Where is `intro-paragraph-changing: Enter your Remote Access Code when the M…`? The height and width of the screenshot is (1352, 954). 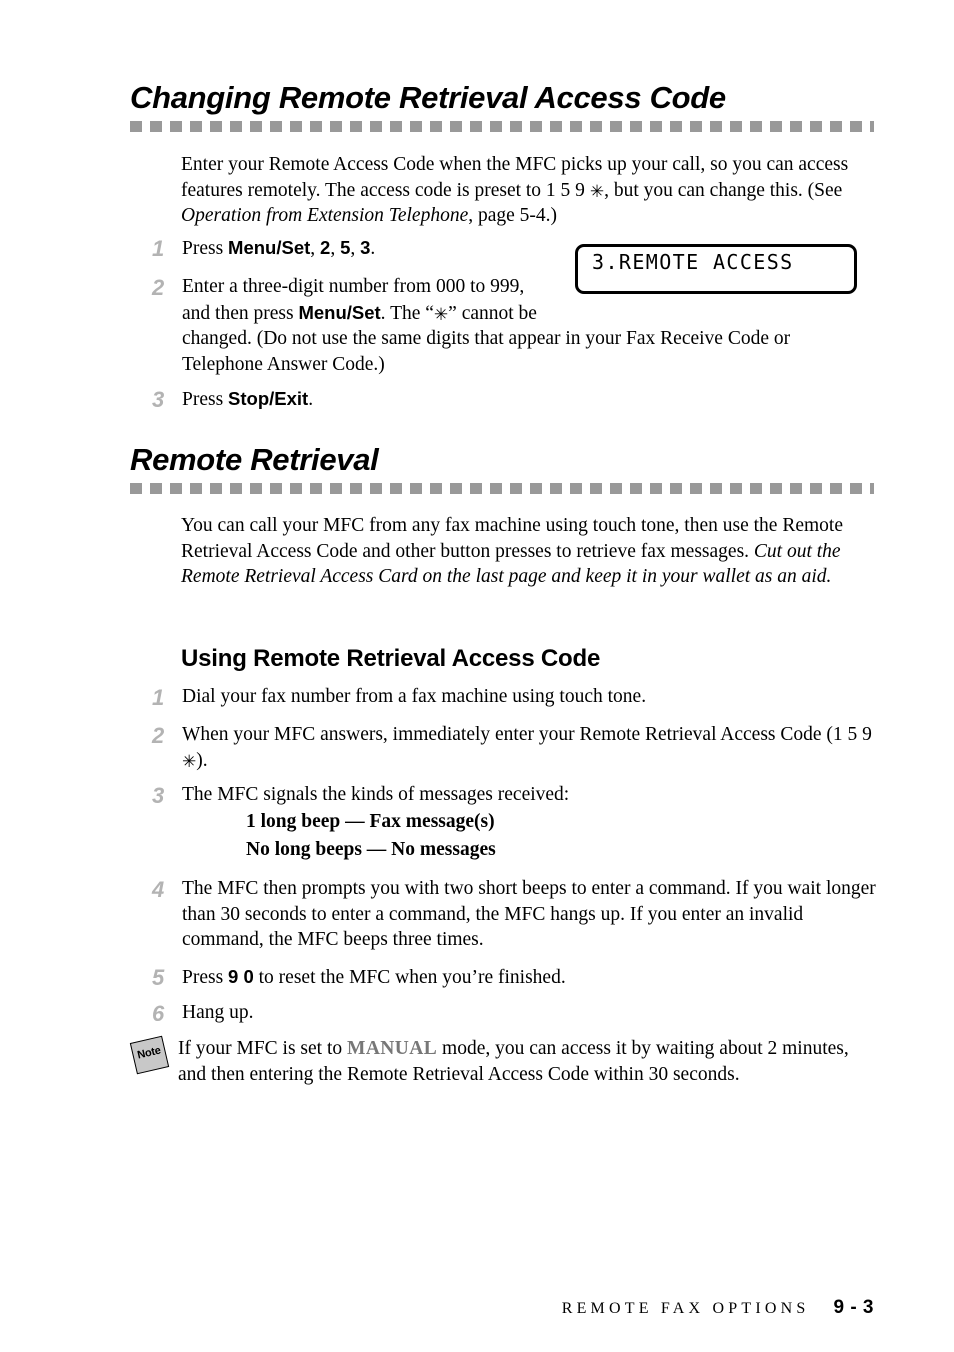 intro-paragraph-changing: Enter your Remote Access Code when the M… is located at coordinates (528, 190).